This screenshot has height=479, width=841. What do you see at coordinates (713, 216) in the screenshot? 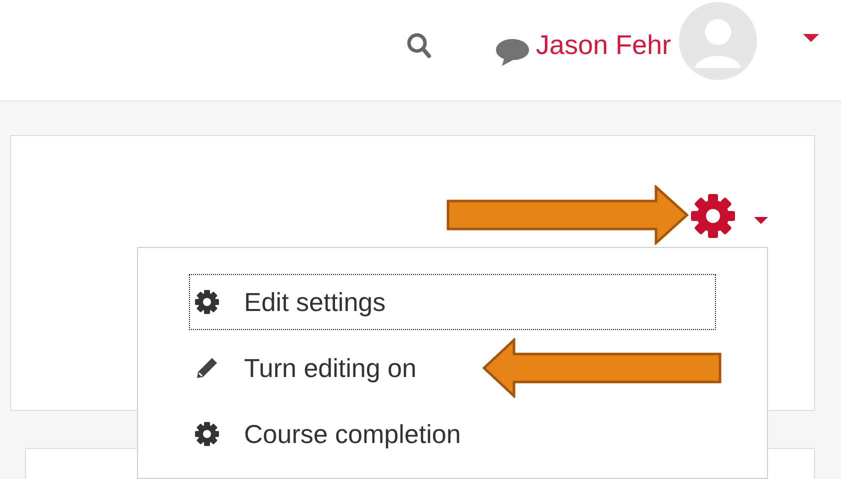
I see `settings-gear-icon` at bounding box center [713, 216].